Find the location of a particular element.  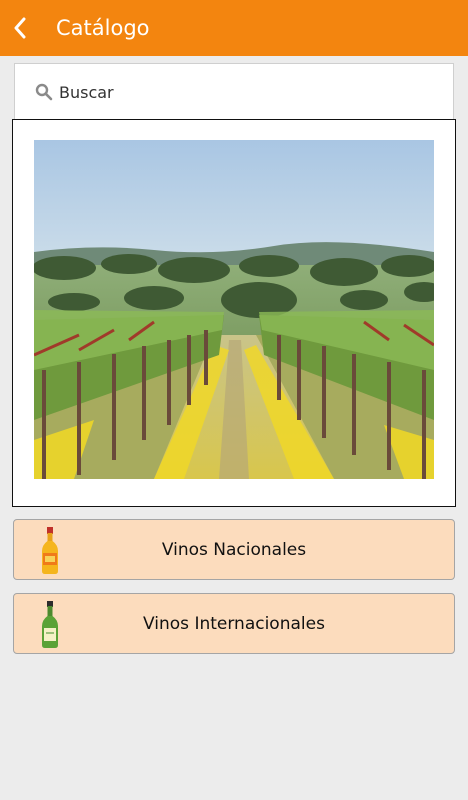

page-title: Catálogo is located at coordinates (103, 28).